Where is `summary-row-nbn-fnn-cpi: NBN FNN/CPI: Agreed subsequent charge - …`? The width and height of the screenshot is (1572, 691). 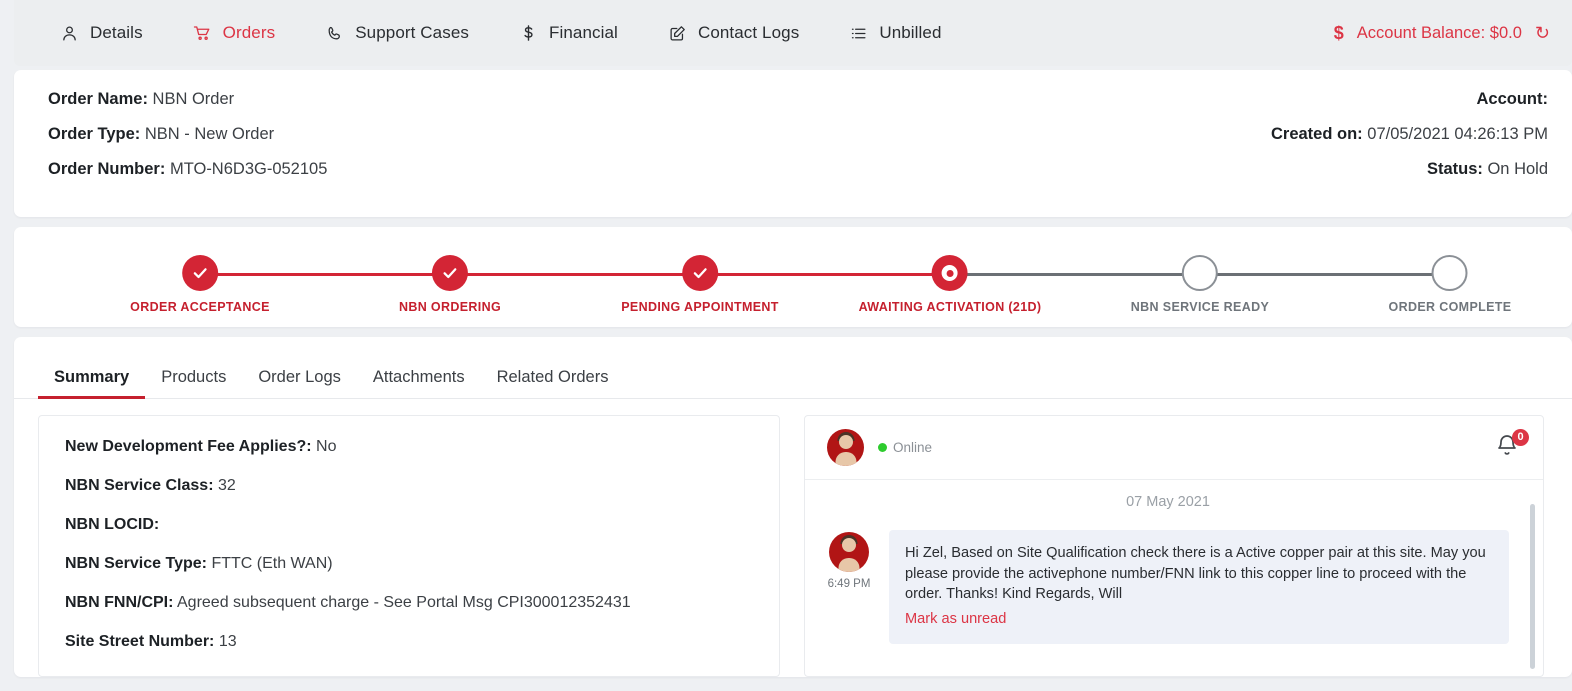
summary-row-nbn-fnn-cpi: NBN FNN/CPI: Agreed subsequent charge - … is located at coordinates (409, 603).